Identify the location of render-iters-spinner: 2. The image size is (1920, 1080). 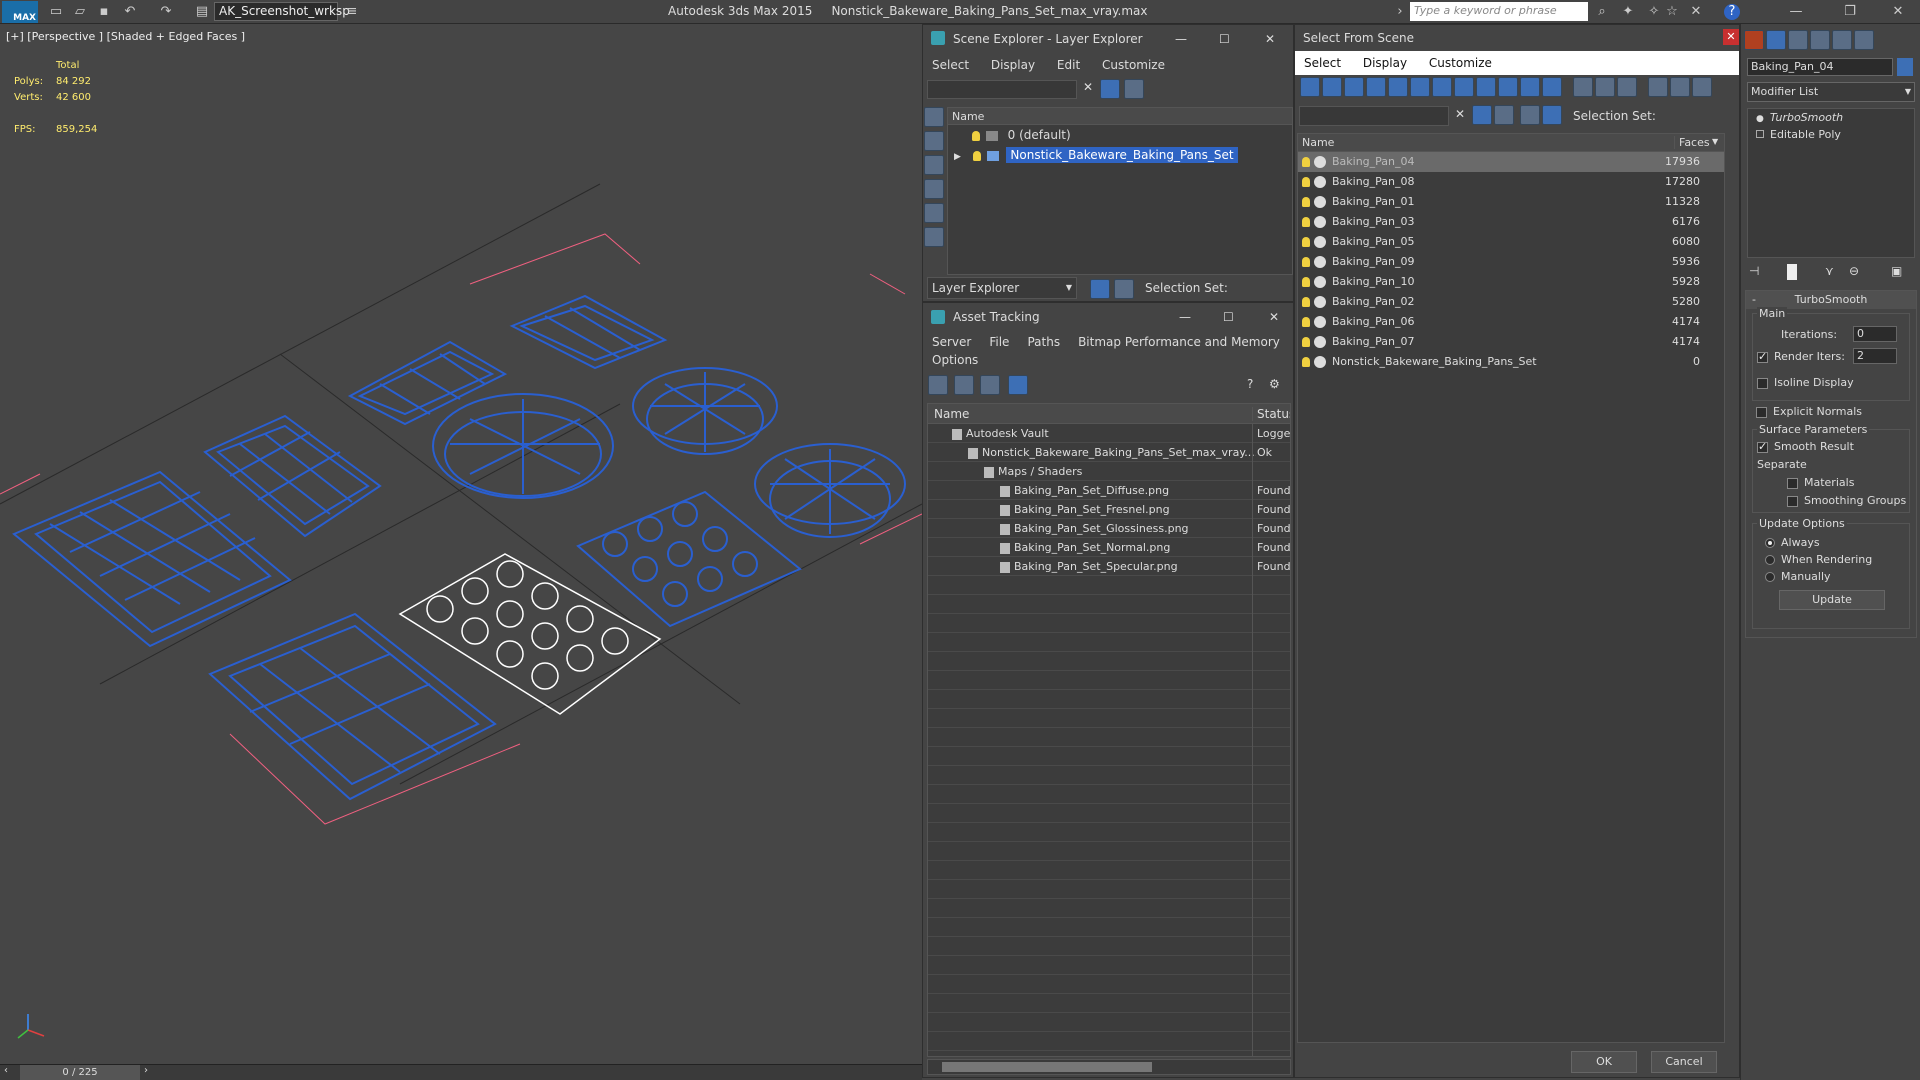
(1875, 356).